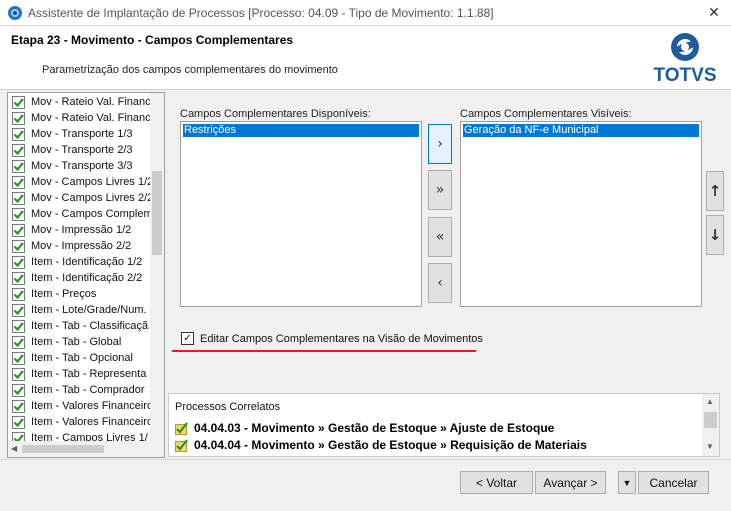 The height and width of the screenshot is (511, 731). I want to click on available-fields-label: Campos Complementares Disponíveis:, so click(275, 114).